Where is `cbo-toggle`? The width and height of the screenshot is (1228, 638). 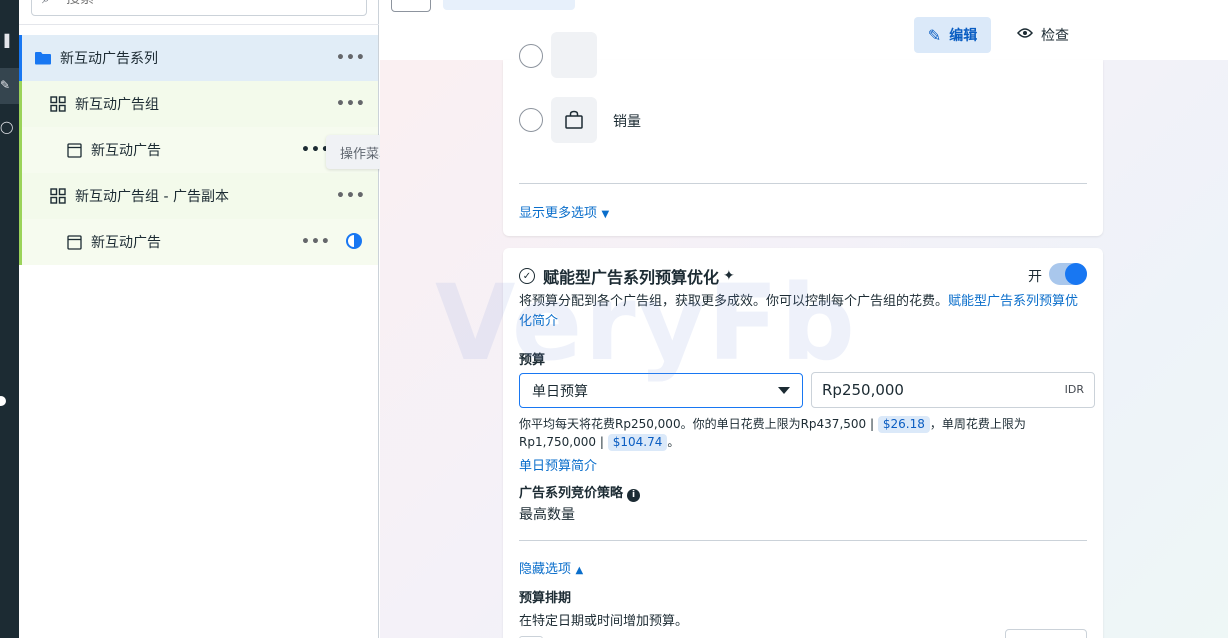 cbo-toggle is located at coordinates (1068, 274).